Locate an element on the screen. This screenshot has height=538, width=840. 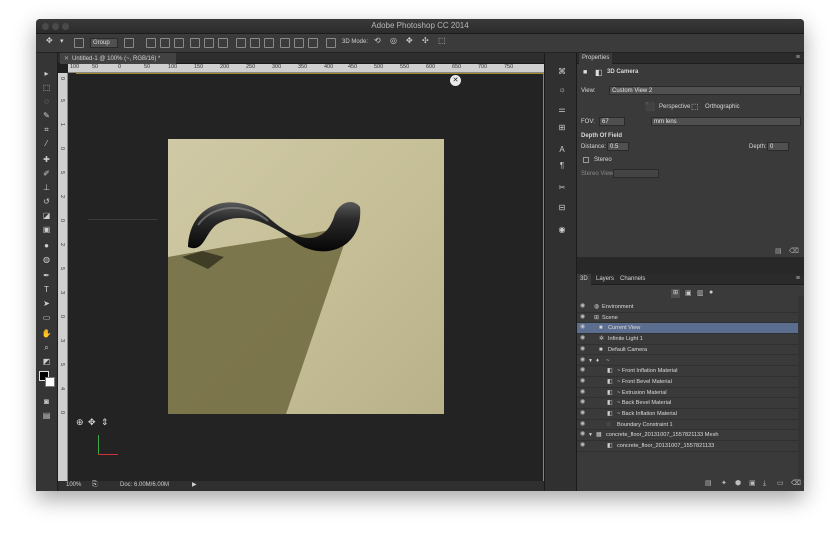
paragraph-panel-icon: ¶ is located at coordinates (562, 166).